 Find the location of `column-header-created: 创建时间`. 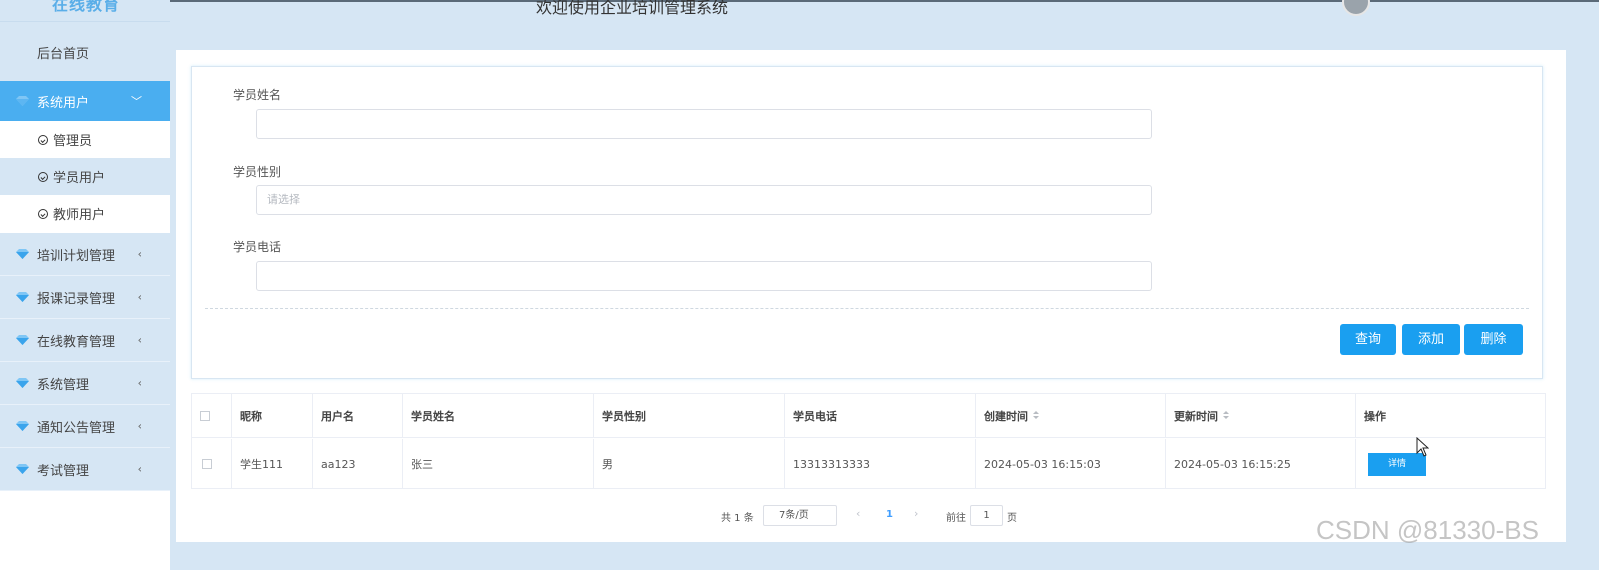

column-header-created: 创建时间 is located at coordinates (1071, 415).